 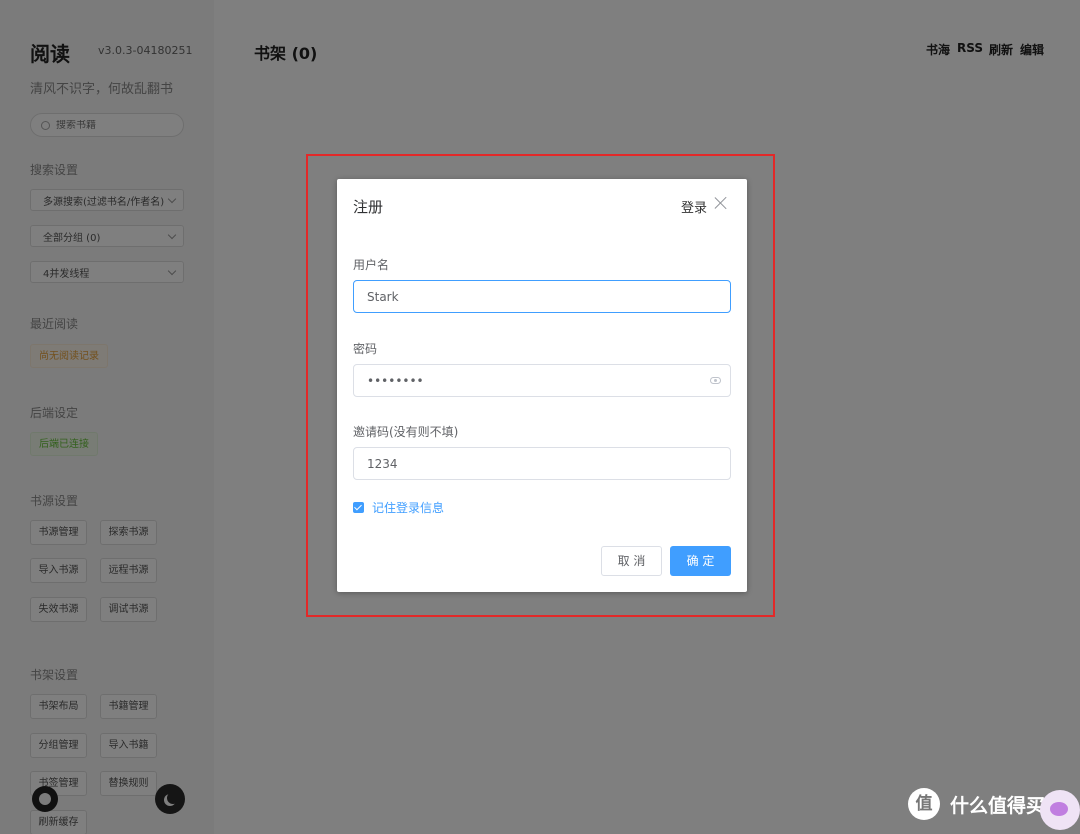 I want to click on username-field, so click(x=542, y=296).